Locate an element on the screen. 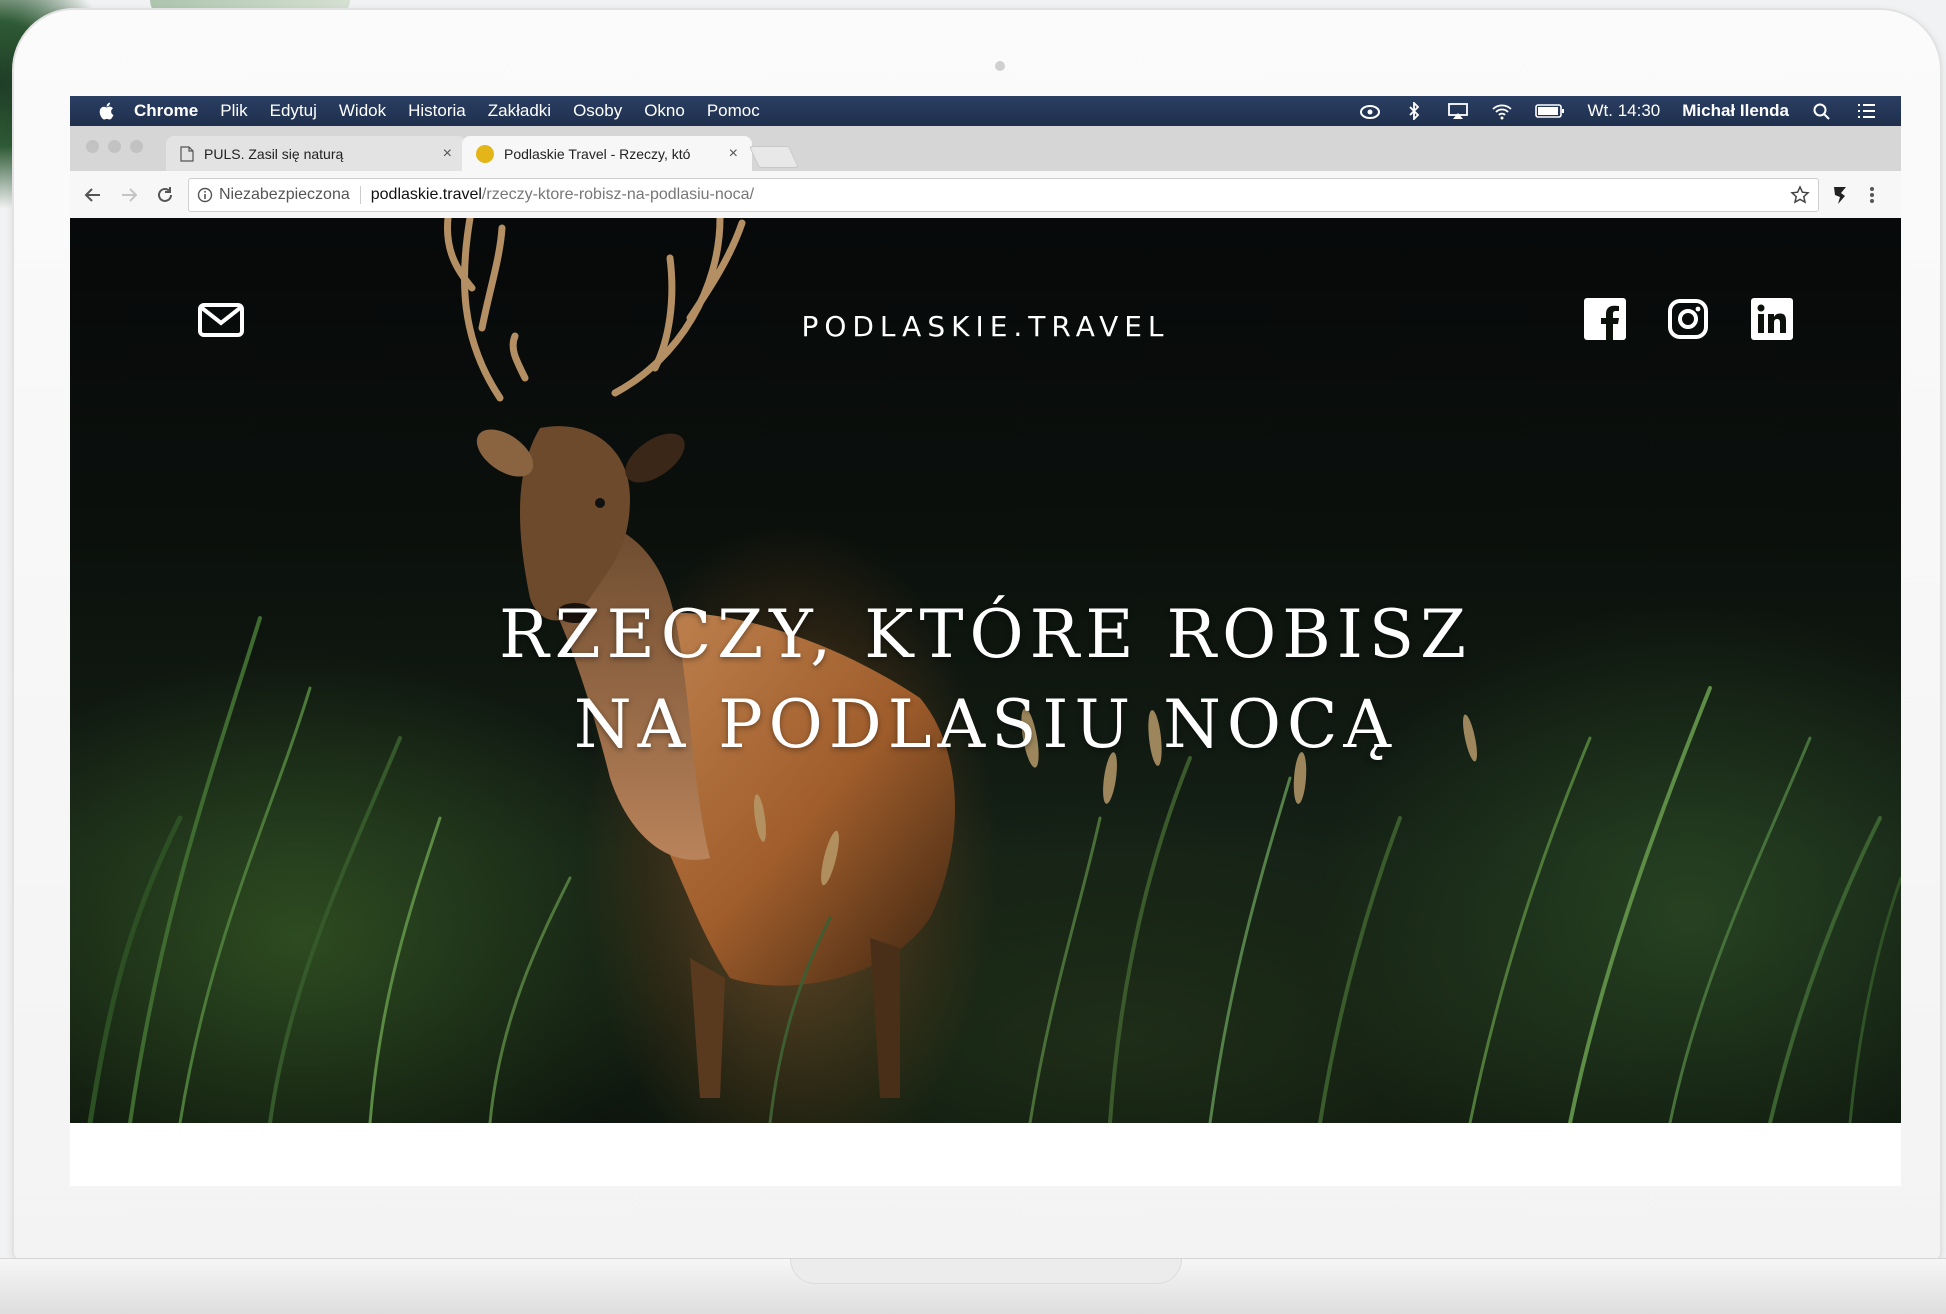 The image size is (1946, 1314). minimize-window-button is located at coordinates (114, 146).